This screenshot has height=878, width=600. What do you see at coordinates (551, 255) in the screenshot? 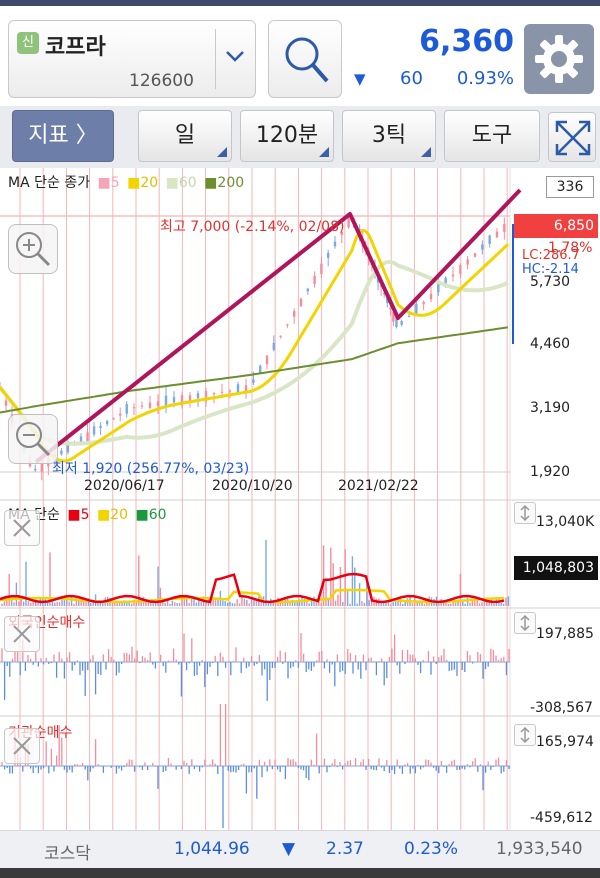
I see `right-lc-label: LC:286.7` at bounding box center [551, 255].